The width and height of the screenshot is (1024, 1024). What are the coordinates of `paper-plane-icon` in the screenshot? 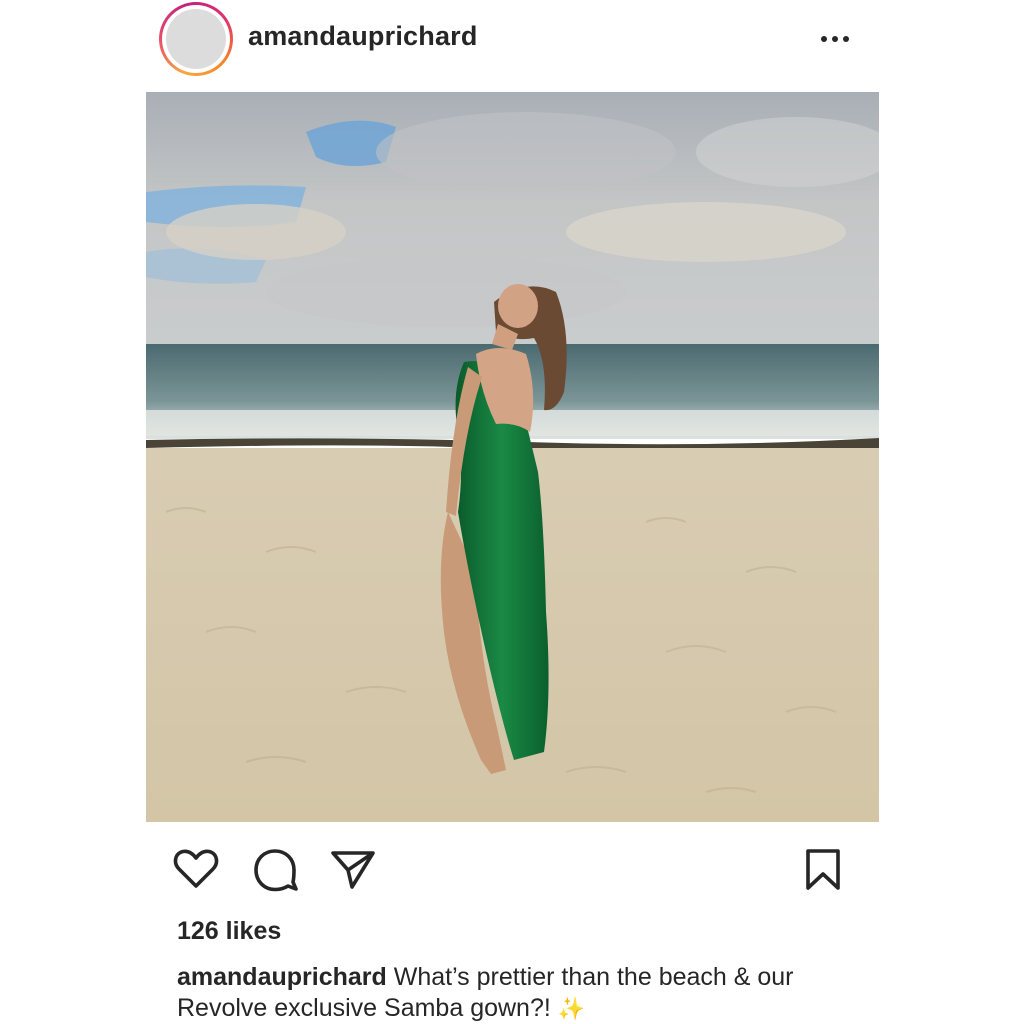 It's located at (353, 871).